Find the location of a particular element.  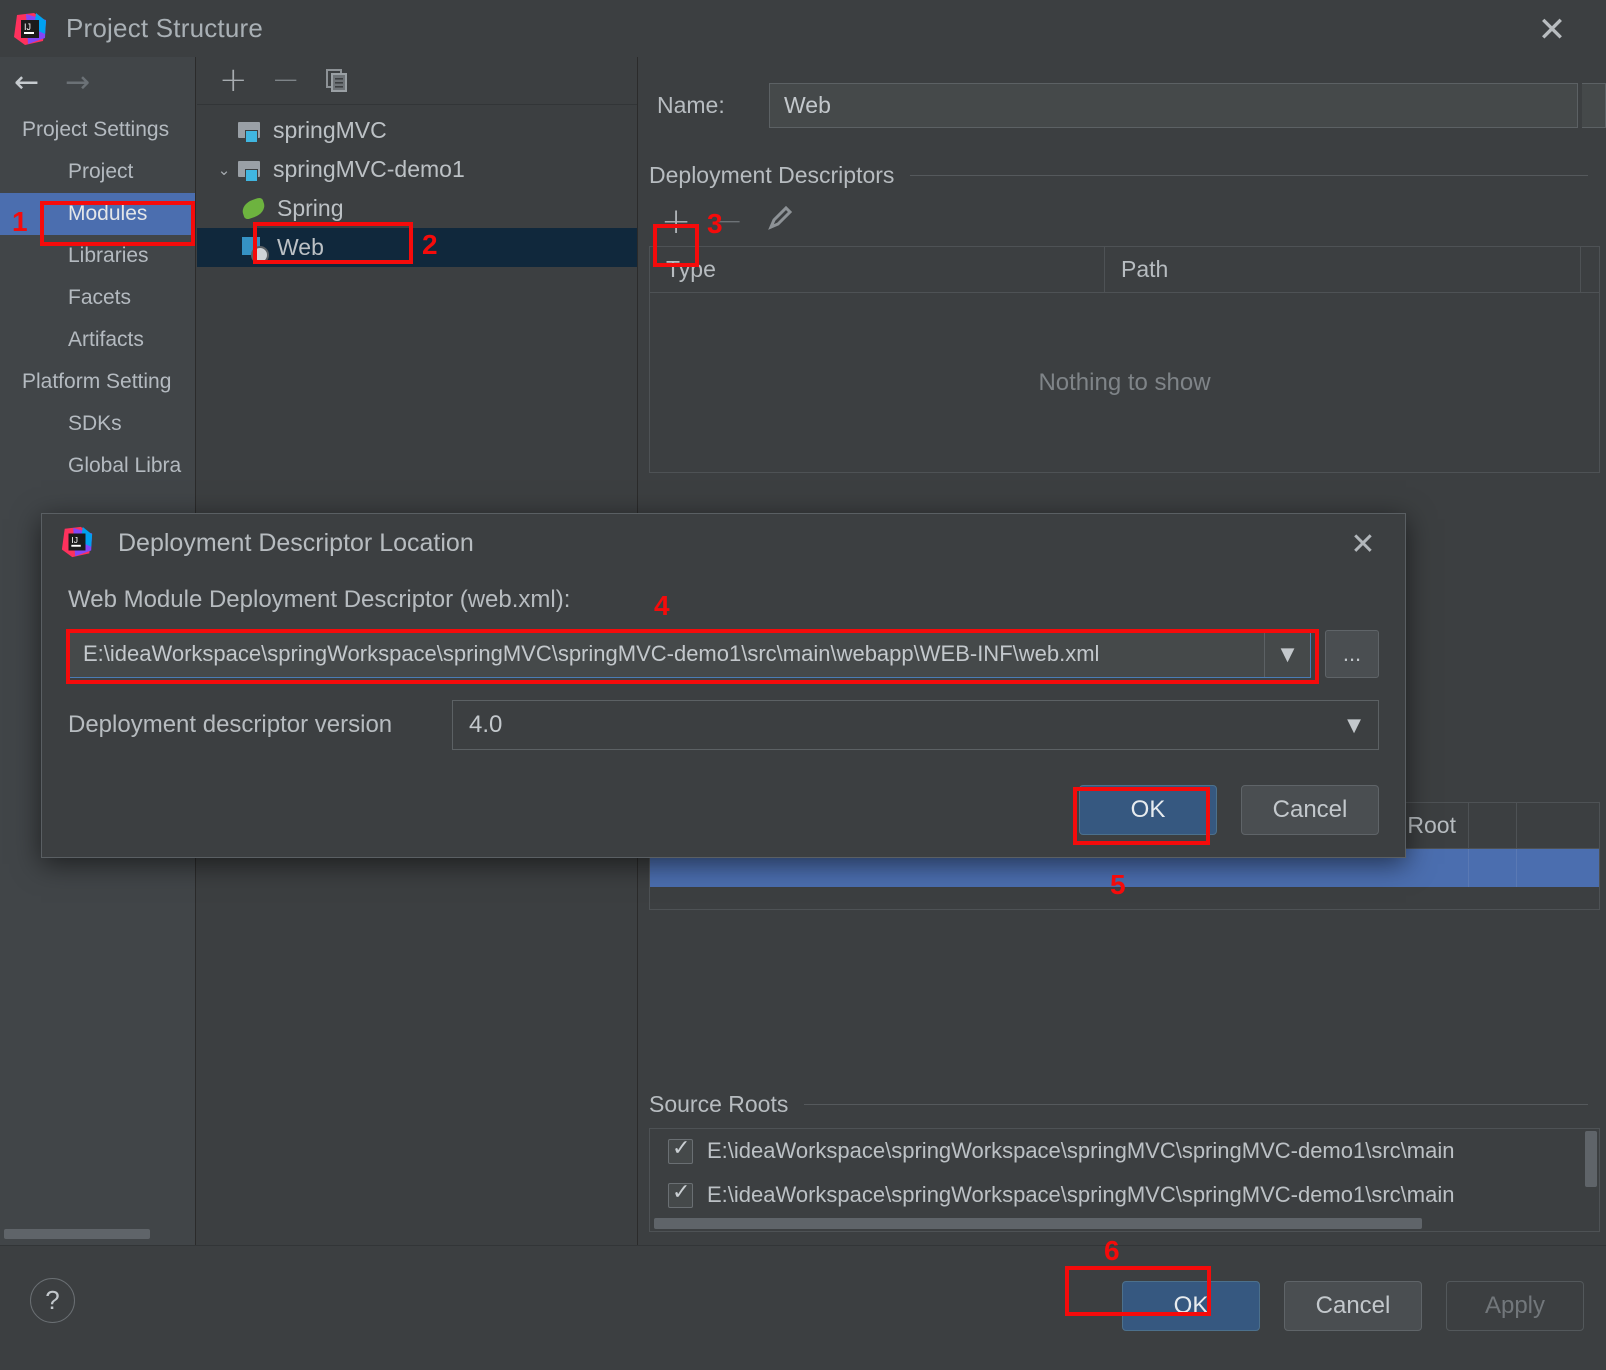

help-question-icon: ? is located at coordinates (52, 1300).